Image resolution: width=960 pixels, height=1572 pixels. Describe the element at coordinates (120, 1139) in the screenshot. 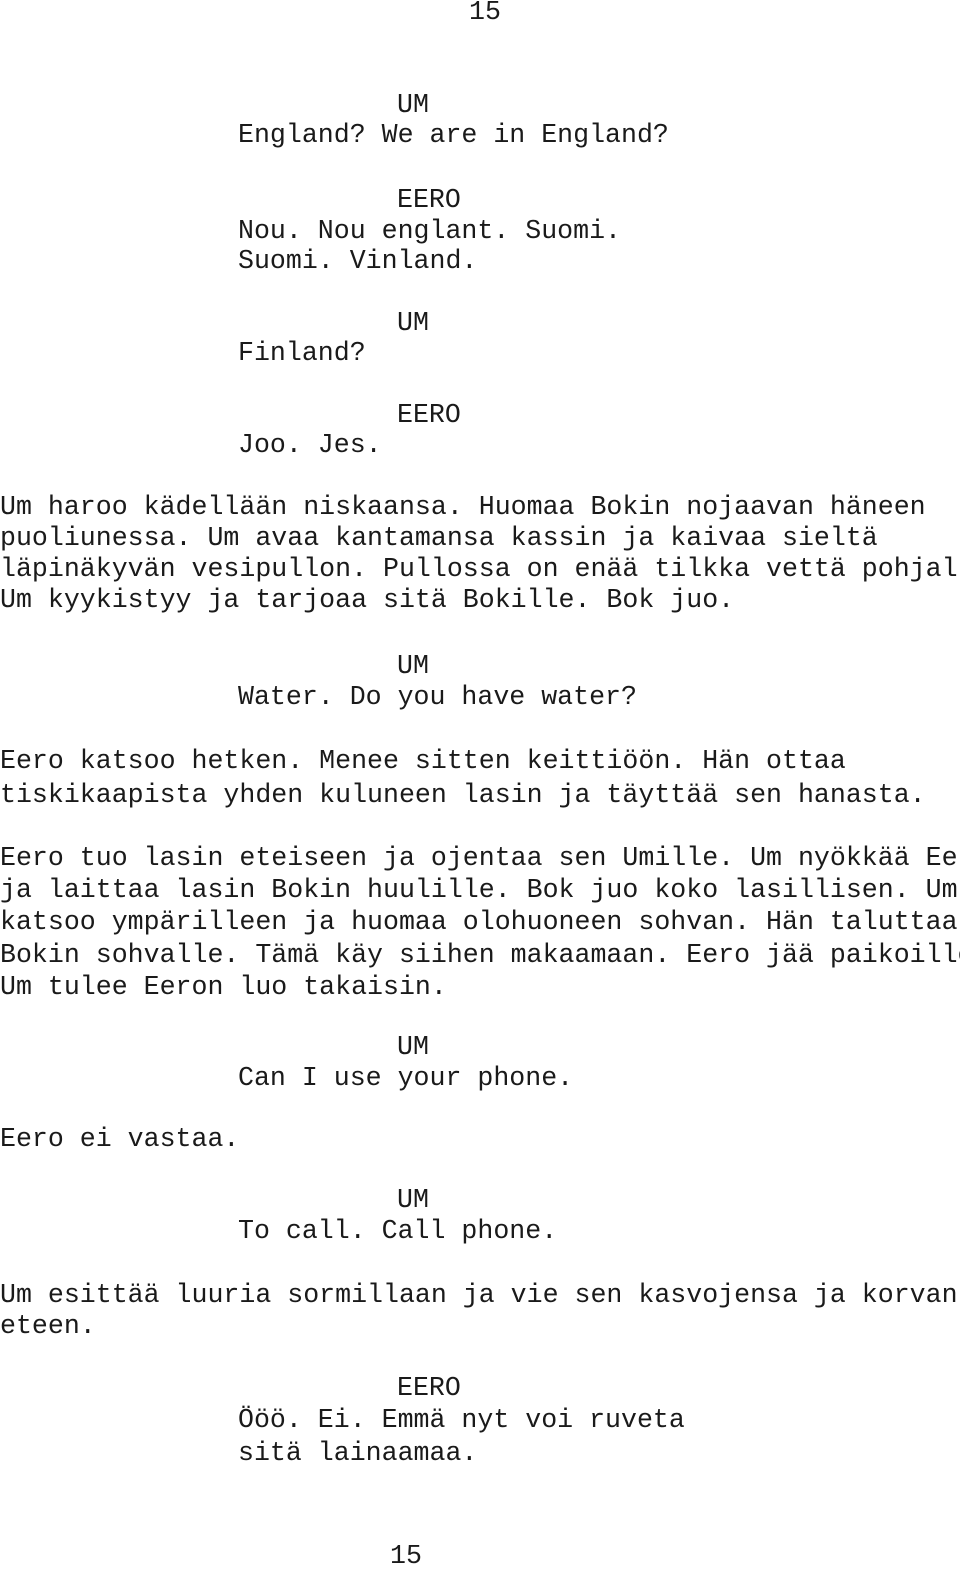

I see `action-line: Eero ei vastaa.` at that location.